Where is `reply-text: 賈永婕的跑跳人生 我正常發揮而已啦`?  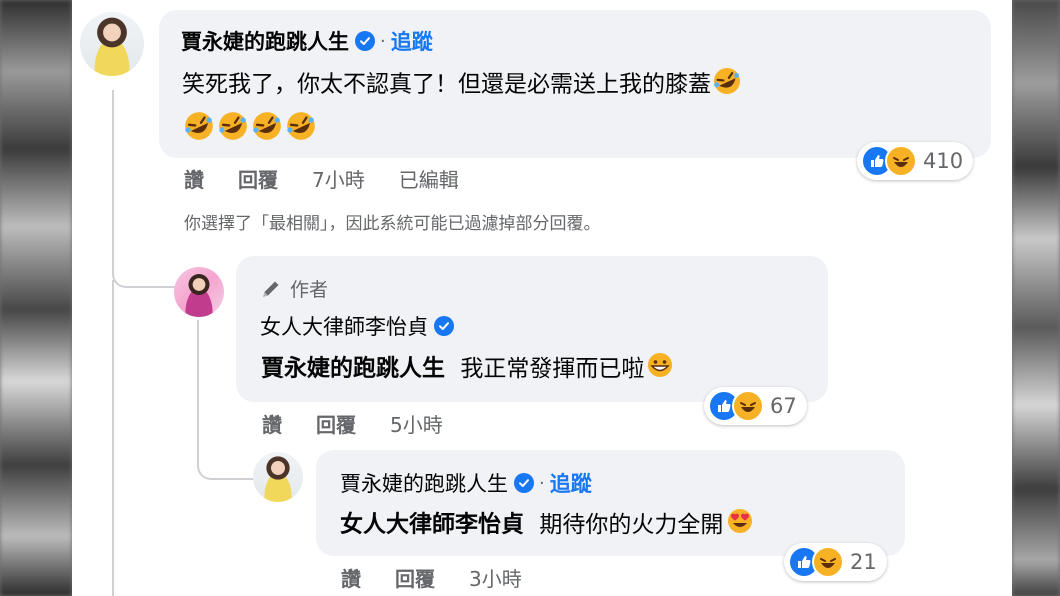 reply-text: 賈永婕的跑跳人生 我正常發揮而已啦 is located at coordinates (467, 369).